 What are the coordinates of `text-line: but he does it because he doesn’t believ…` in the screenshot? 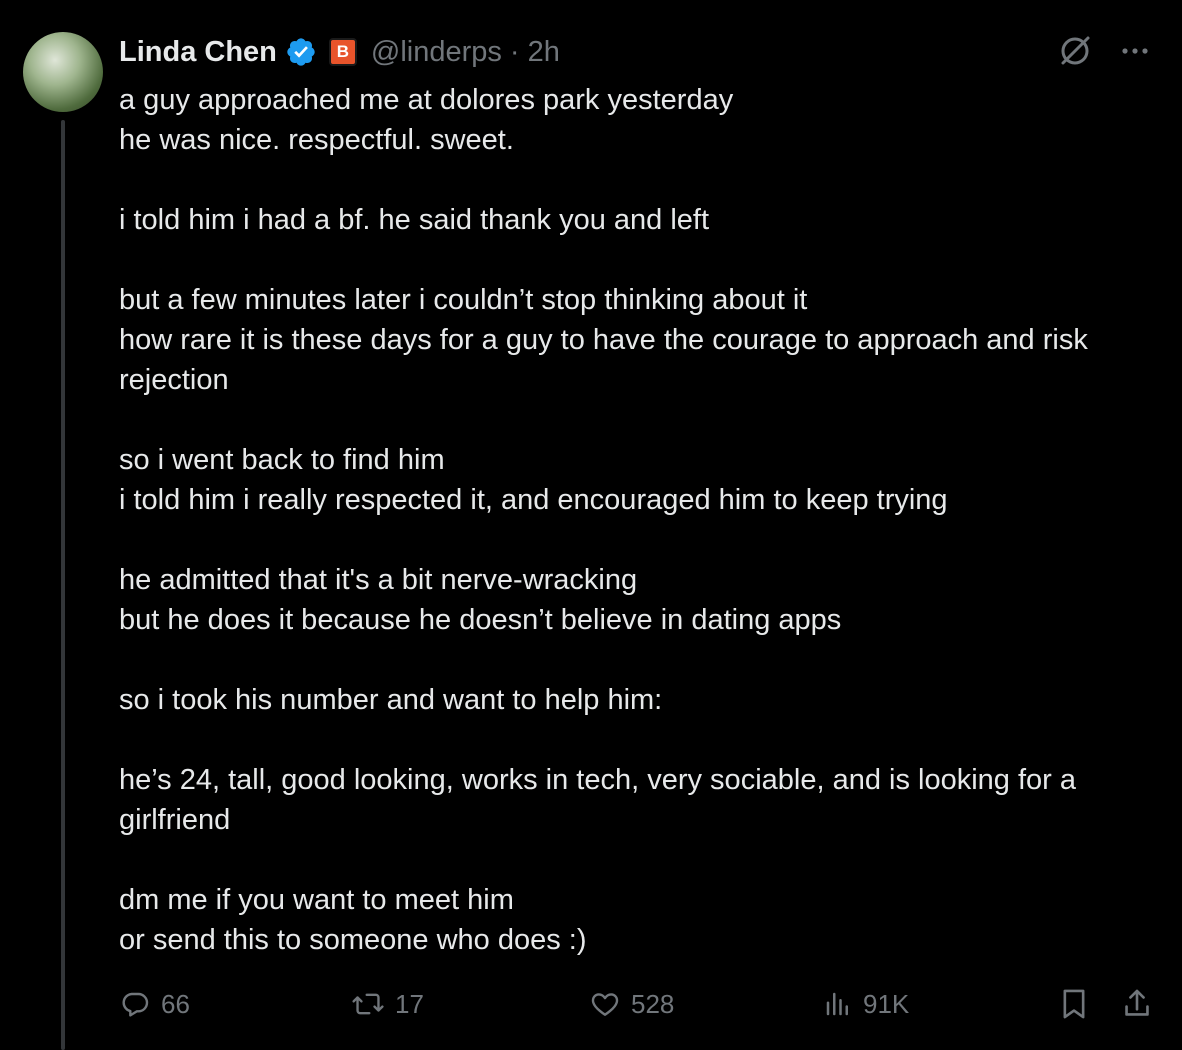 It's located at (480, 620).